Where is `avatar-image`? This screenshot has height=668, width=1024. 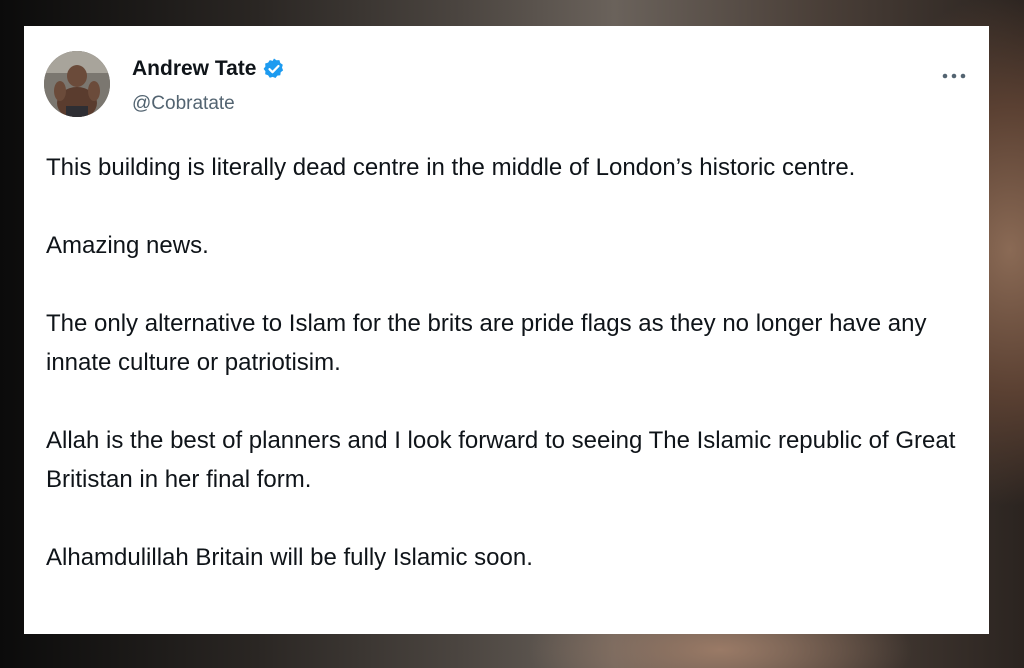
avatar-image is located at coordinates (77, 84).